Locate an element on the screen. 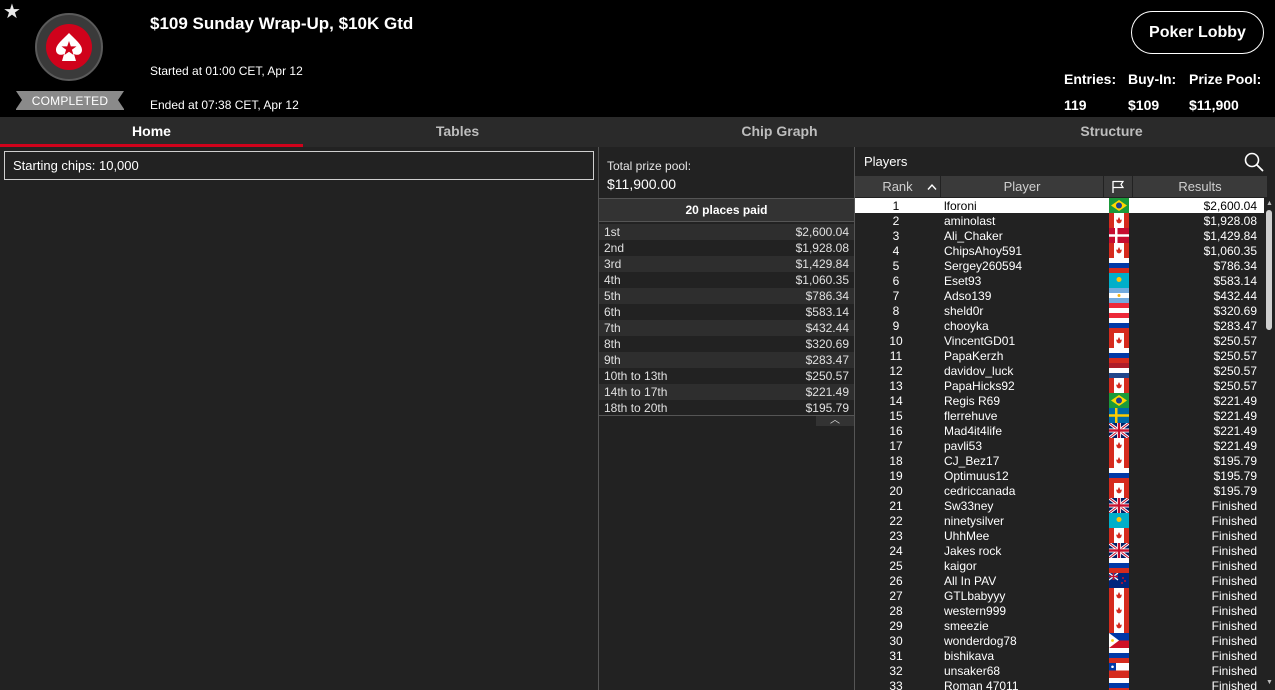 The height and width of the screenshot is (690, 1275). poker-lobby-button: Poker Lobby is located at coordinates (1197, 32).